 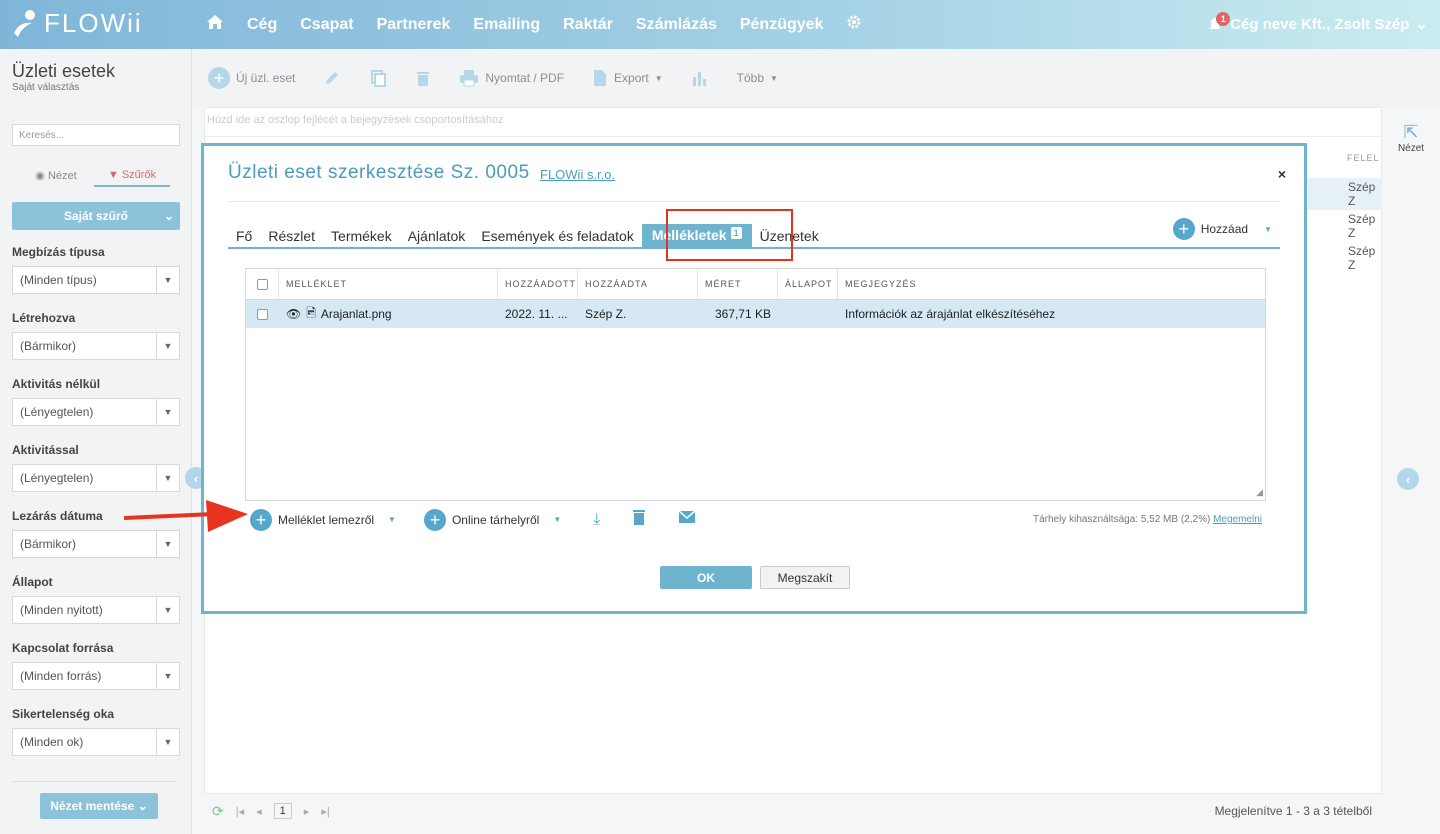 I want to click on filter-select: (Minden forrás) ▼, so click(x=96, y=676).